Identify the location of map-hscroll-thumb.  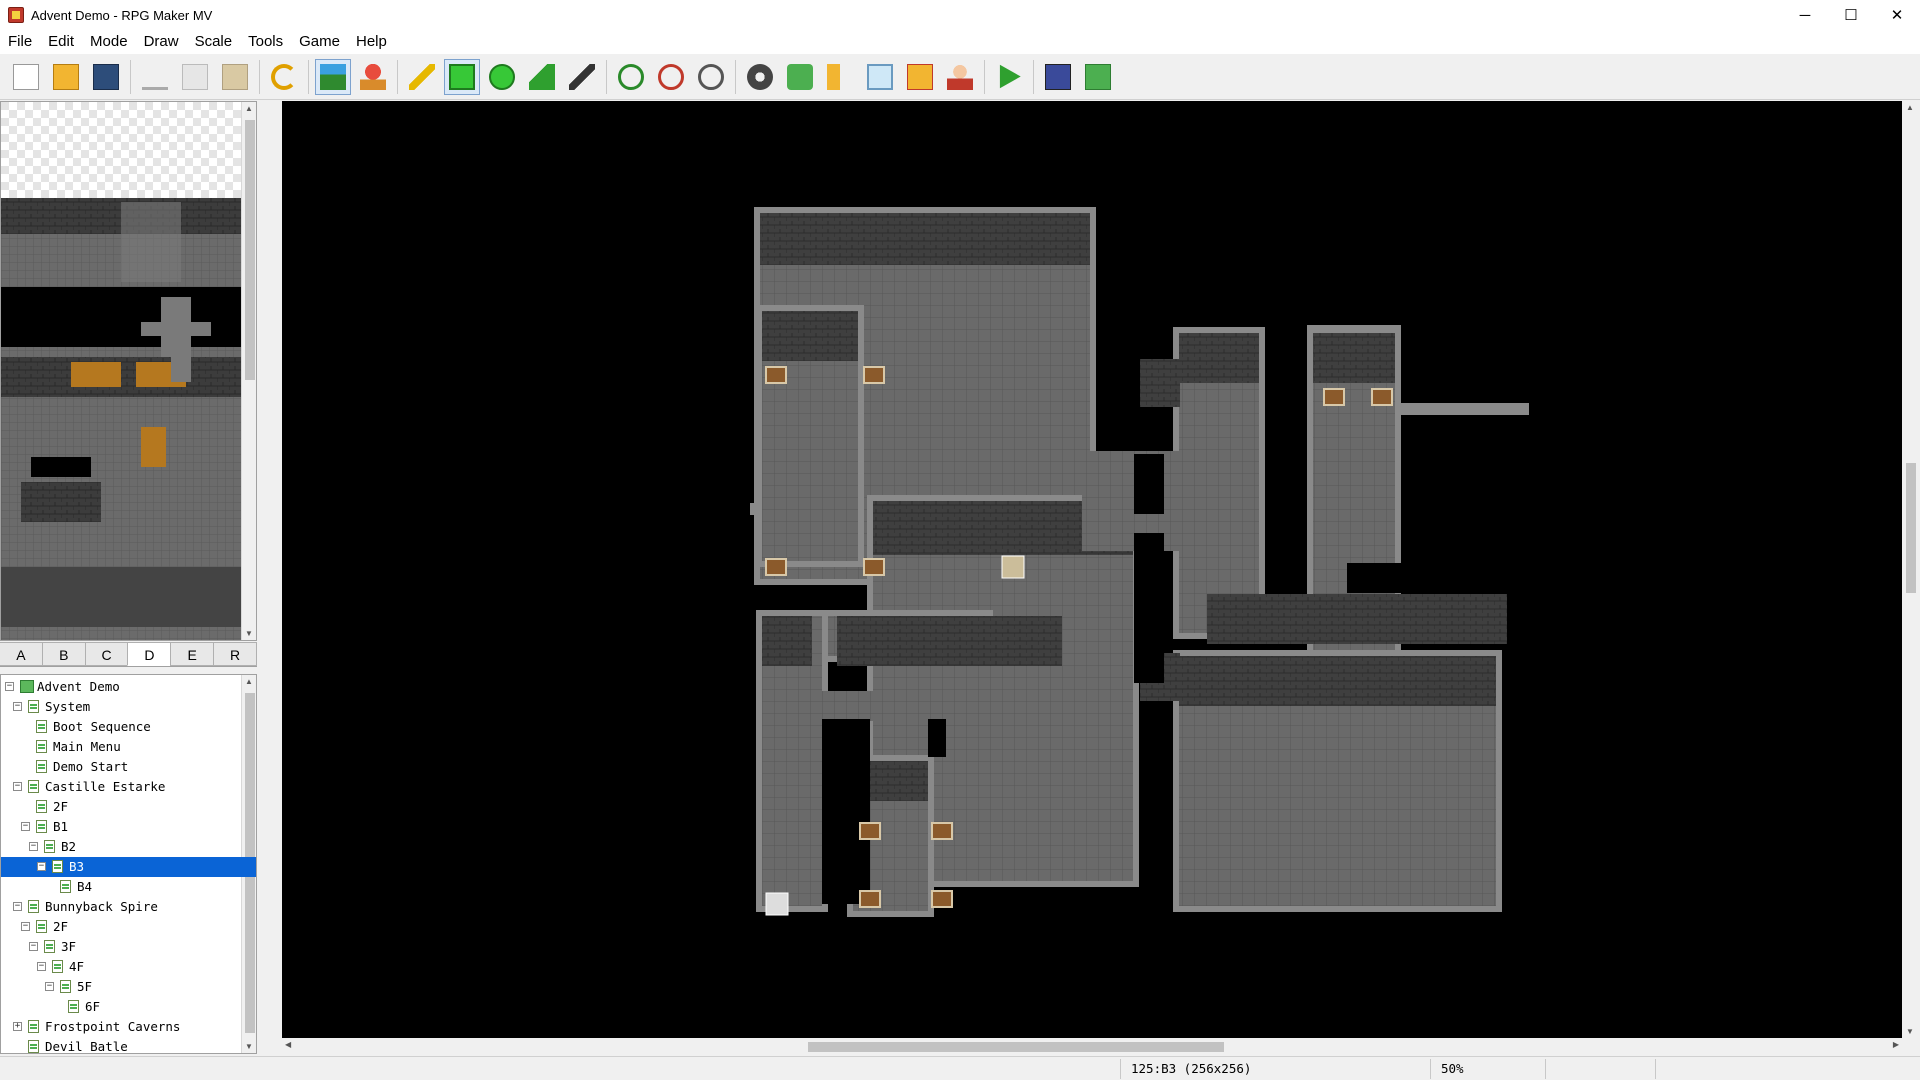
(1016, 1047).